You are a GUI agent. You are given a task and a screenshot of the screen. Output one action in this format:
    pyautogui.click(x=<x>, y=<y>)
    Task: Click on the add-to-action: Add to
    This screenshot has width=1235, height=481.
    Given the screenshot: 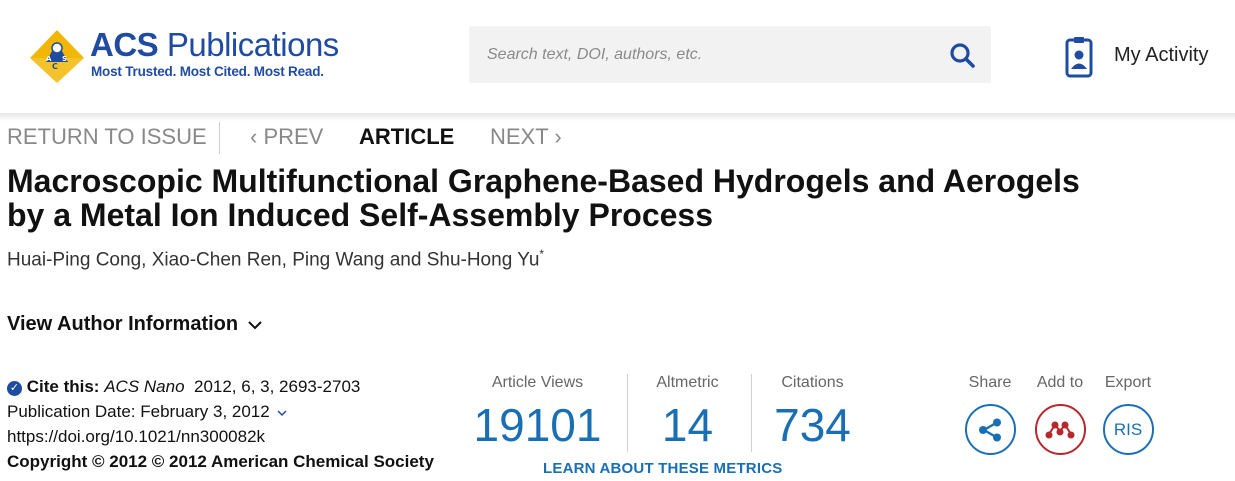 What is the action you would take?
    pyautogui.click(x=1060, y=414)
    